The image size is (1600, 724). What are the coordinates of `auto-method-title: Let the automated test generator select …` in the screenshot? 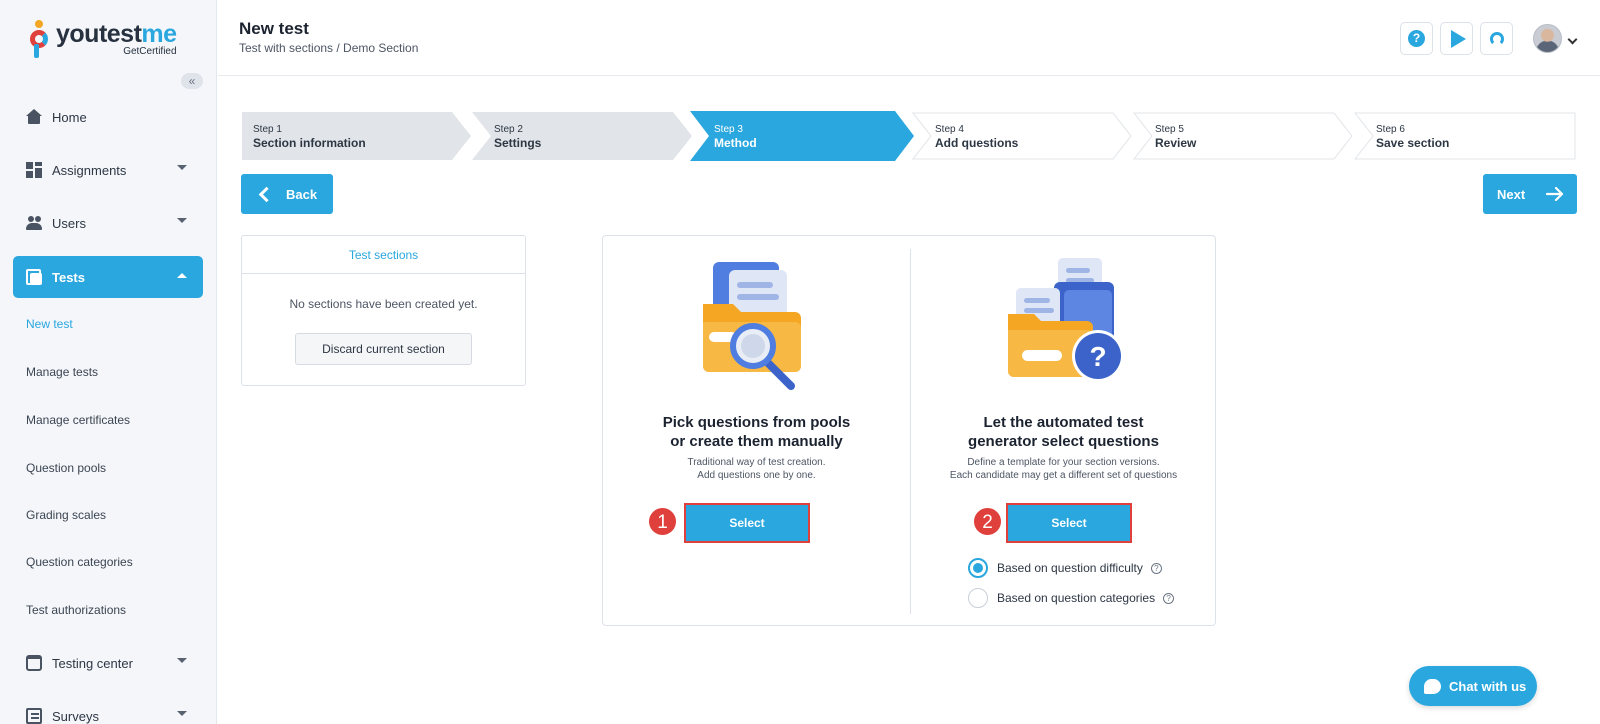 It's located at (1063, 432).